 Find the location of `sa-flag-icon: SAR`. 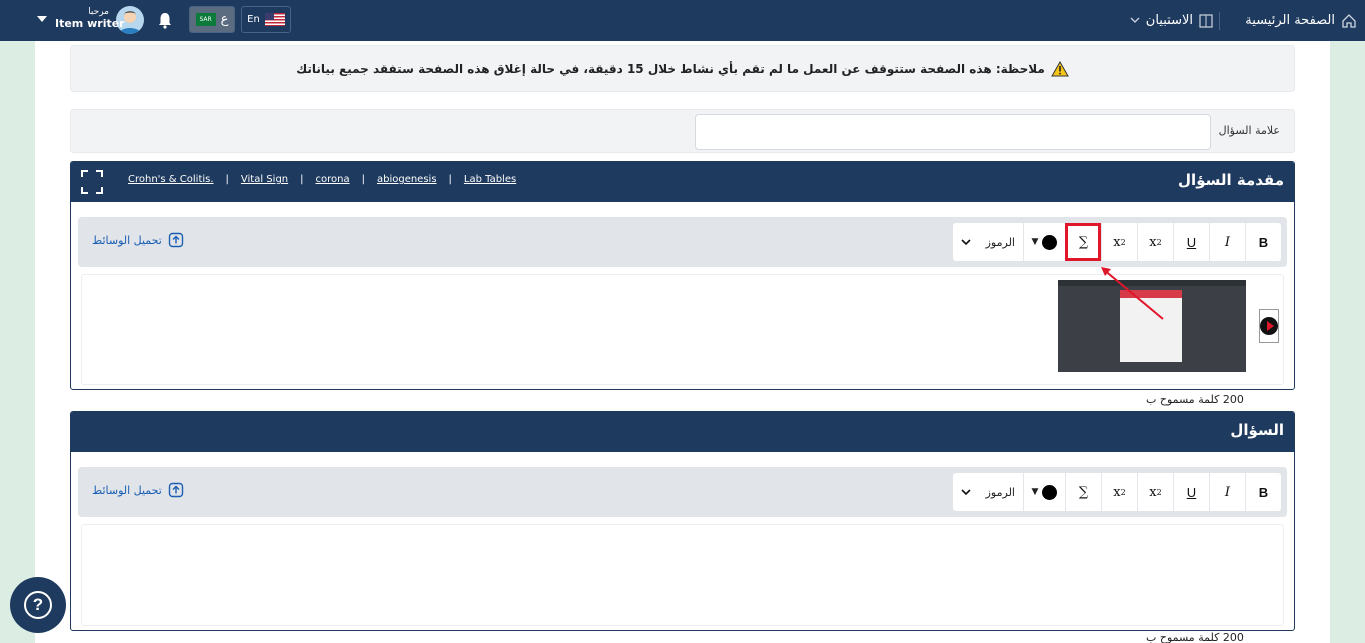

sa-flag-icon: SAR is located at coordinates (205, 19).